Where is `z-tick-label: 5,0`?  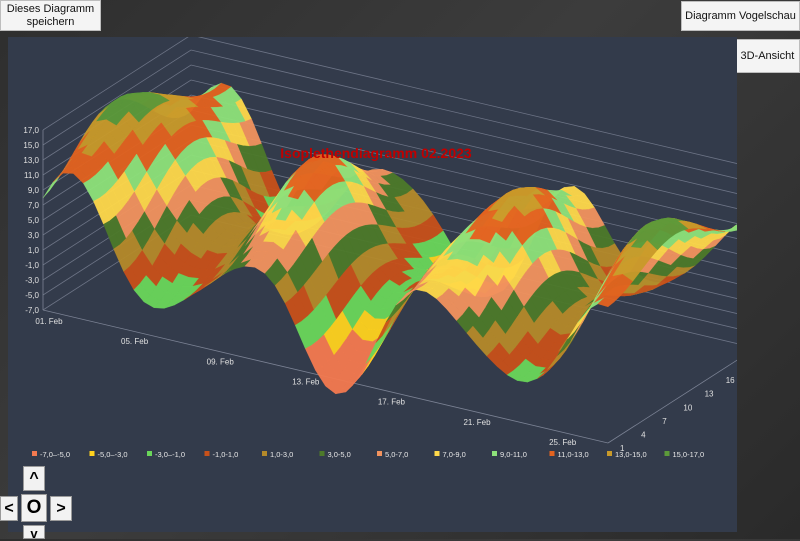
z-tick-label: 5,0 is located at coordinates (34, 220).